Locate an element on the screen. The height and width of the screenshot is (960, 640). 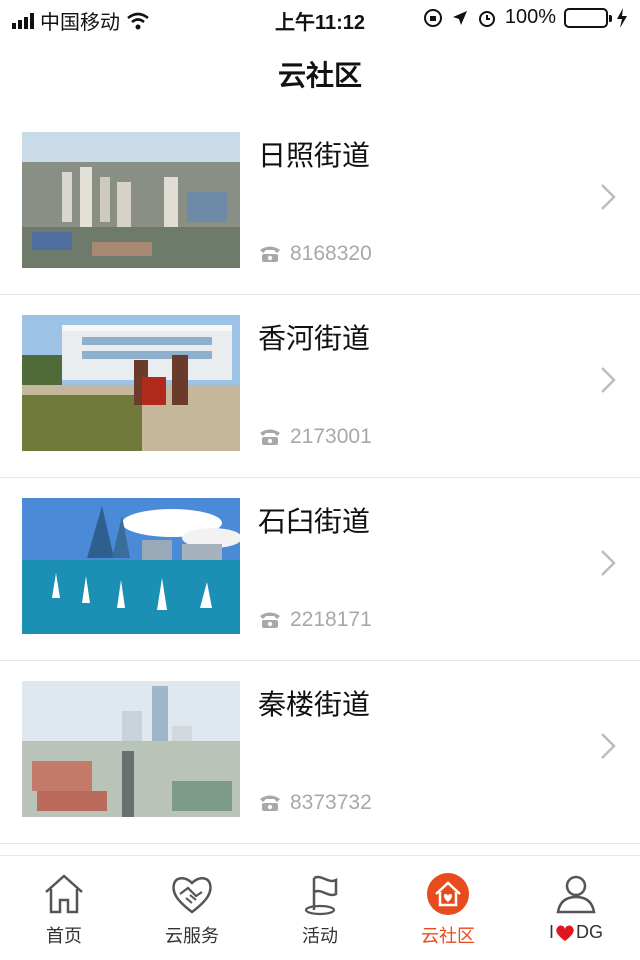
user-icon is located at coordinates (576, 894).